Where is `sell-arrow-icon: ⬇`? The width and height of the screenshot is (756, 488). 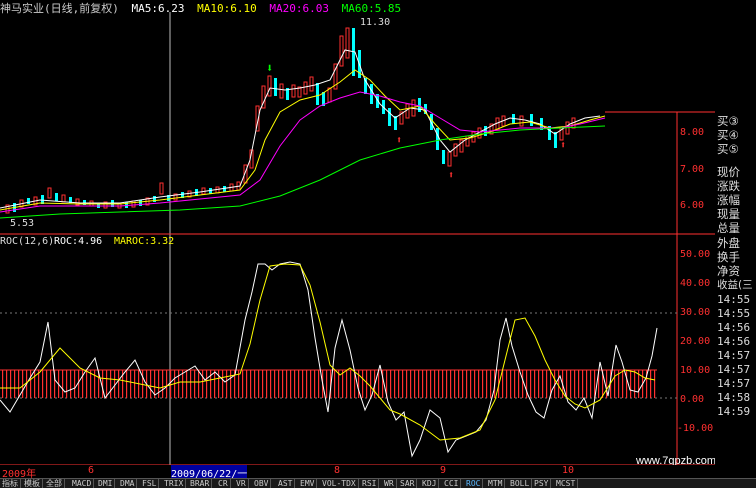
sell-arrow-icon: ⬇ is located at coordinates (269, 68).